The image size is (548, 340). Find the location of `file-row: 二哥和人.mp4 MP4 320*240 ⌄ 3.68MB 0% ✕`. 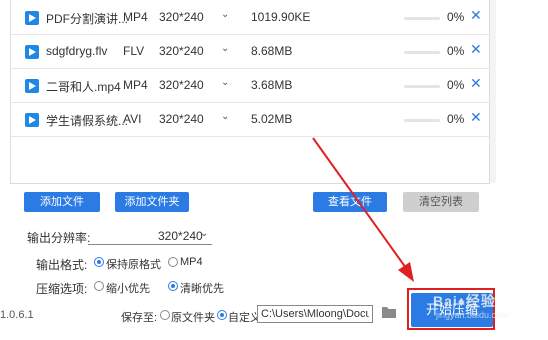

file-row: 二哥和人.mp4 MP4 320*240 ⌄ 3.68MB 0% ✕ is located at coordinates (250, 86).